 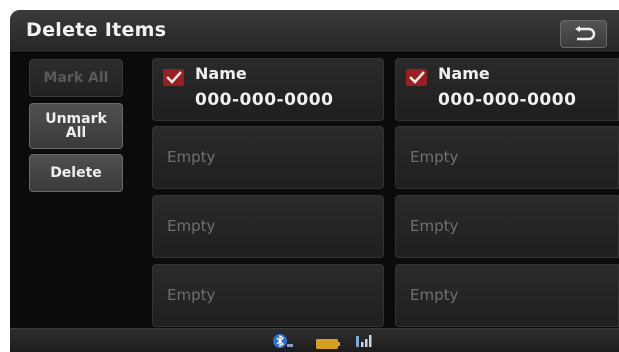 What do you see at coordinates (314, 340) in the screenshot?
I see `status-bar` at bounding box center [314, 340].